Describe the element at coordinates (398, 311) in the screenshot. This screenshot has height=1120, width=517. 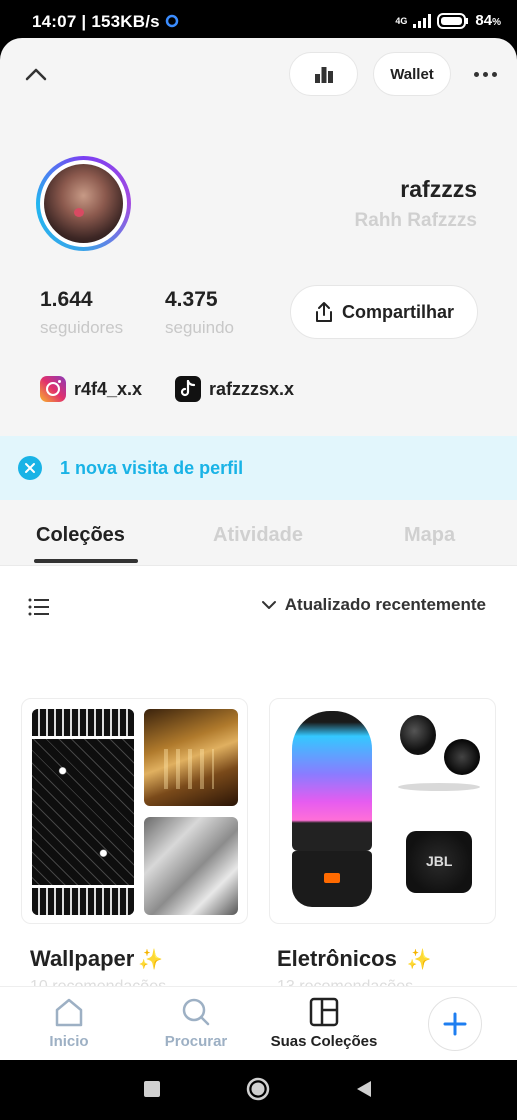
I see `share-label: Compartilhar` at that location.